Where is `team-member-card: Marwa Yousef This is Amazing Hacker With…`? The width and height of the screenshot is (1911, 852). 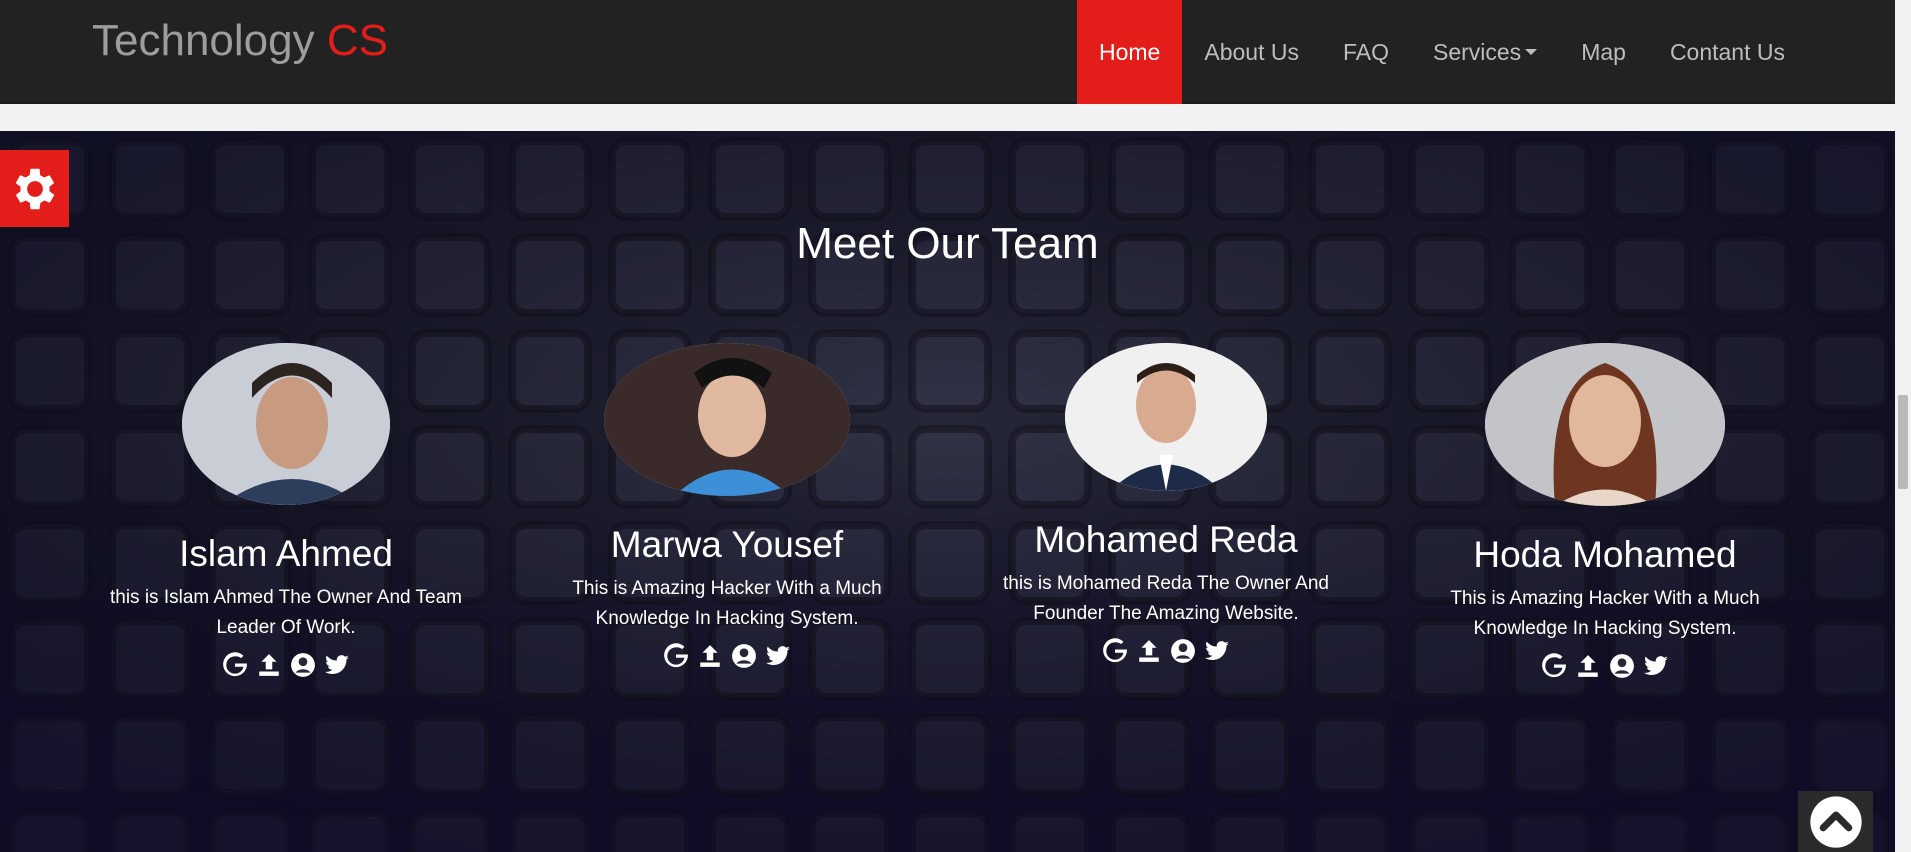
team-member-card: Marwa Yousef This is Amazing Hacker With… is located at coordinates (727, 506).